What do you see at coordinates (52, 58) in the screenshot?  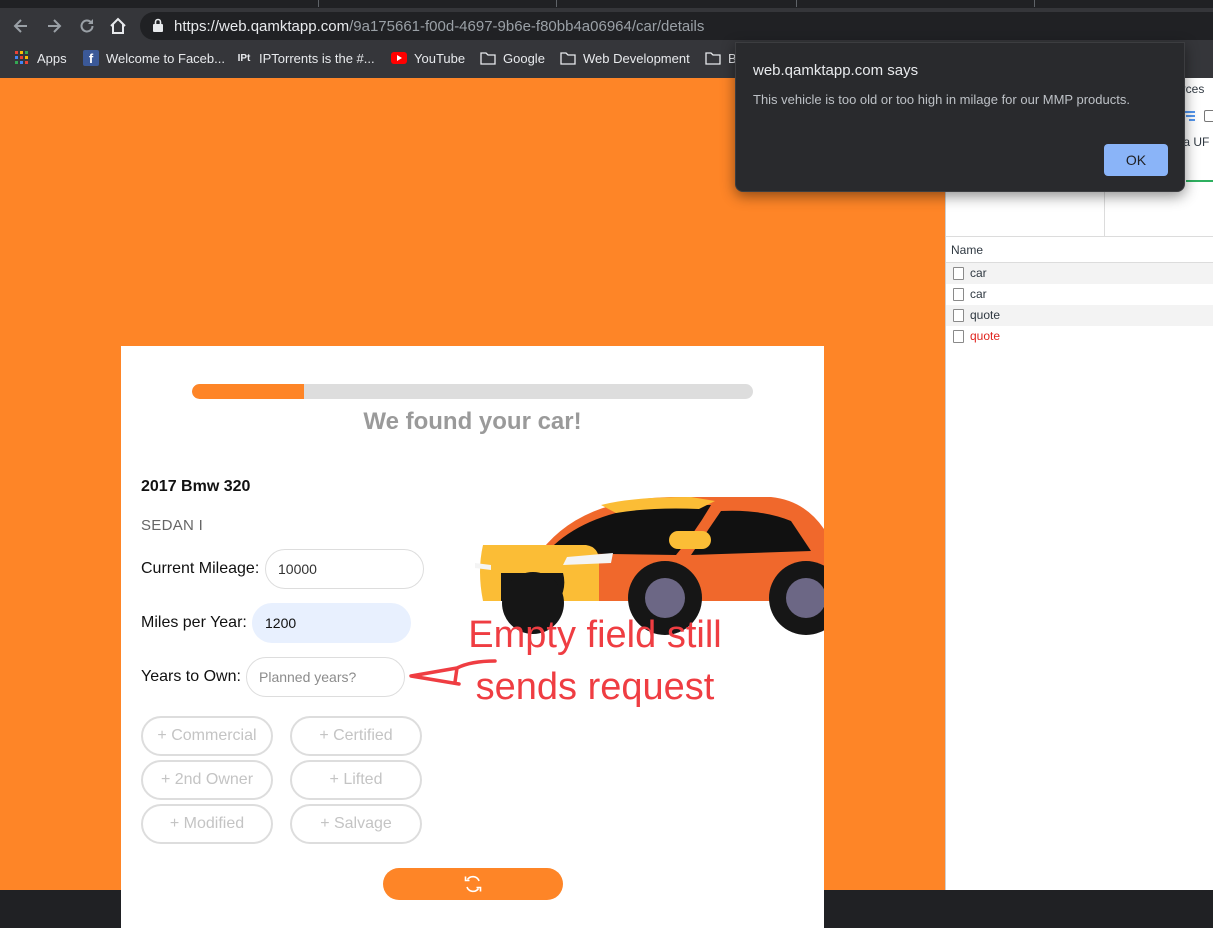 I see `bookmark-label: Apps` at bounding box center [52, 58].